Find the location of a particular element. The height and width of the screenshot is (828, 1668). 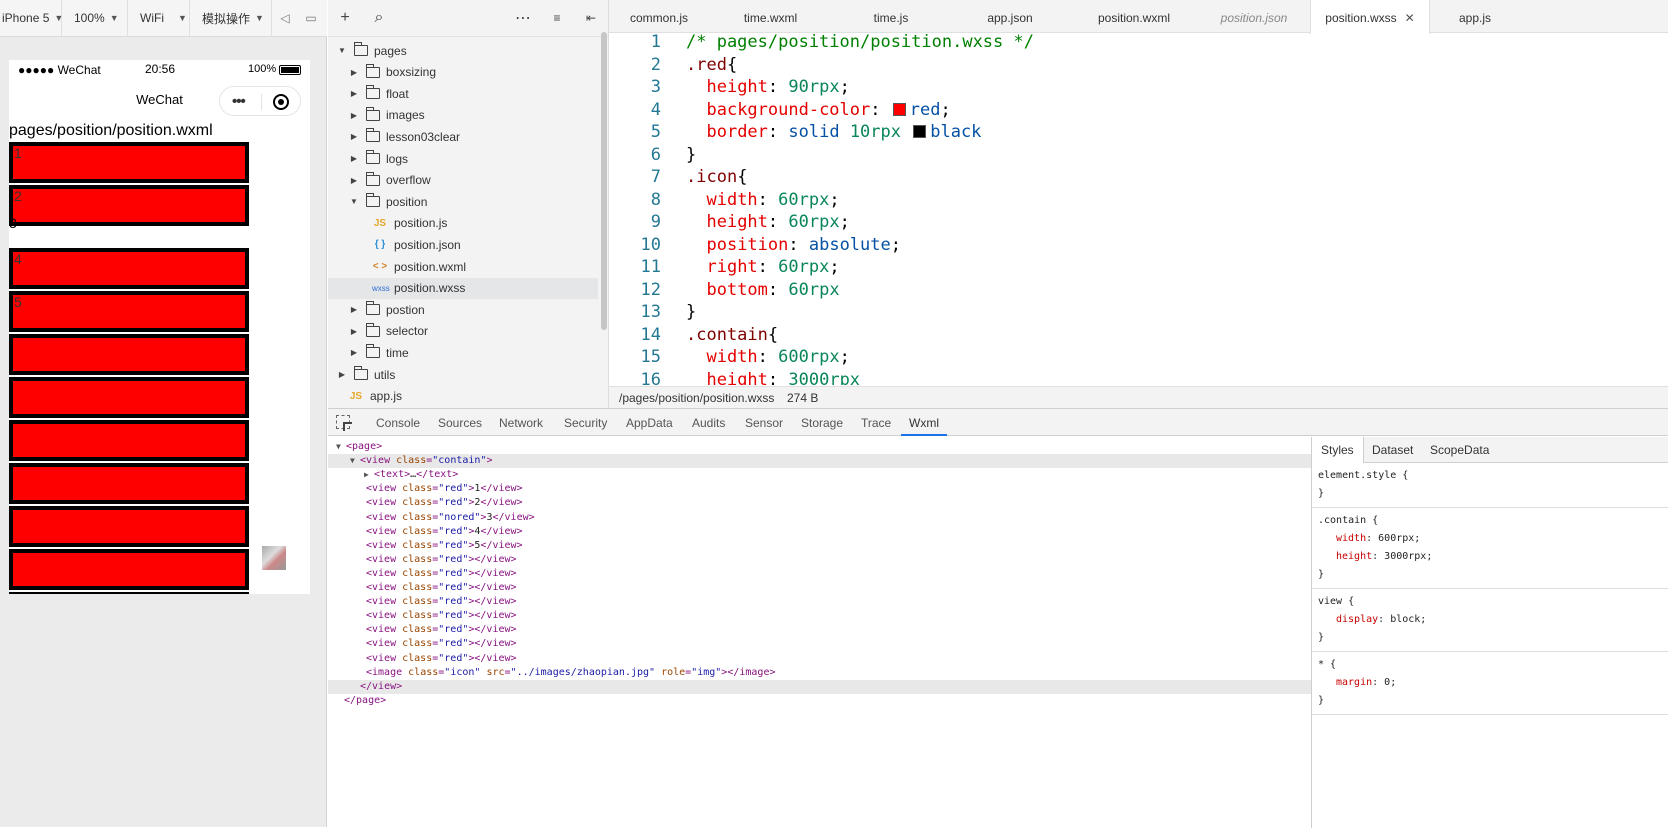

close-icon: ✕ is located at coordinates (1410, 18).